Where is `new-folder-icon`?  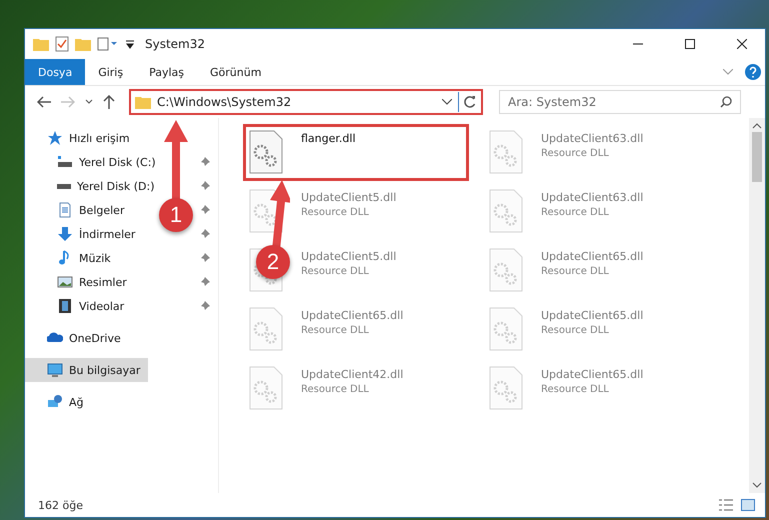
new-folder-icon is located at coordinates (83, 44).